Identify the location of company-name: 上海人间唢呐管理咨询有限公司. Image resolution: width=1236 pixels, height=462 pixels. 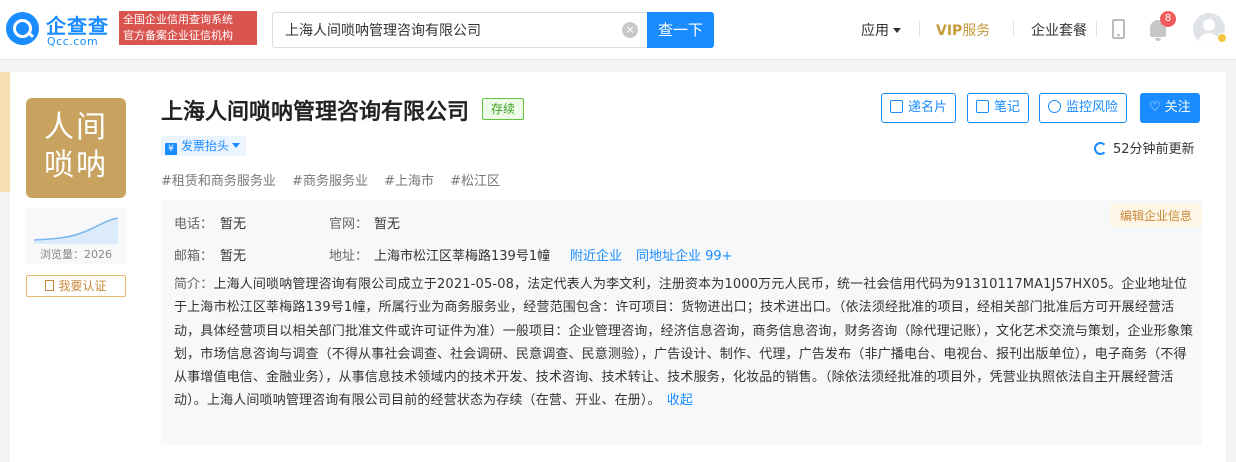
(315, 112).